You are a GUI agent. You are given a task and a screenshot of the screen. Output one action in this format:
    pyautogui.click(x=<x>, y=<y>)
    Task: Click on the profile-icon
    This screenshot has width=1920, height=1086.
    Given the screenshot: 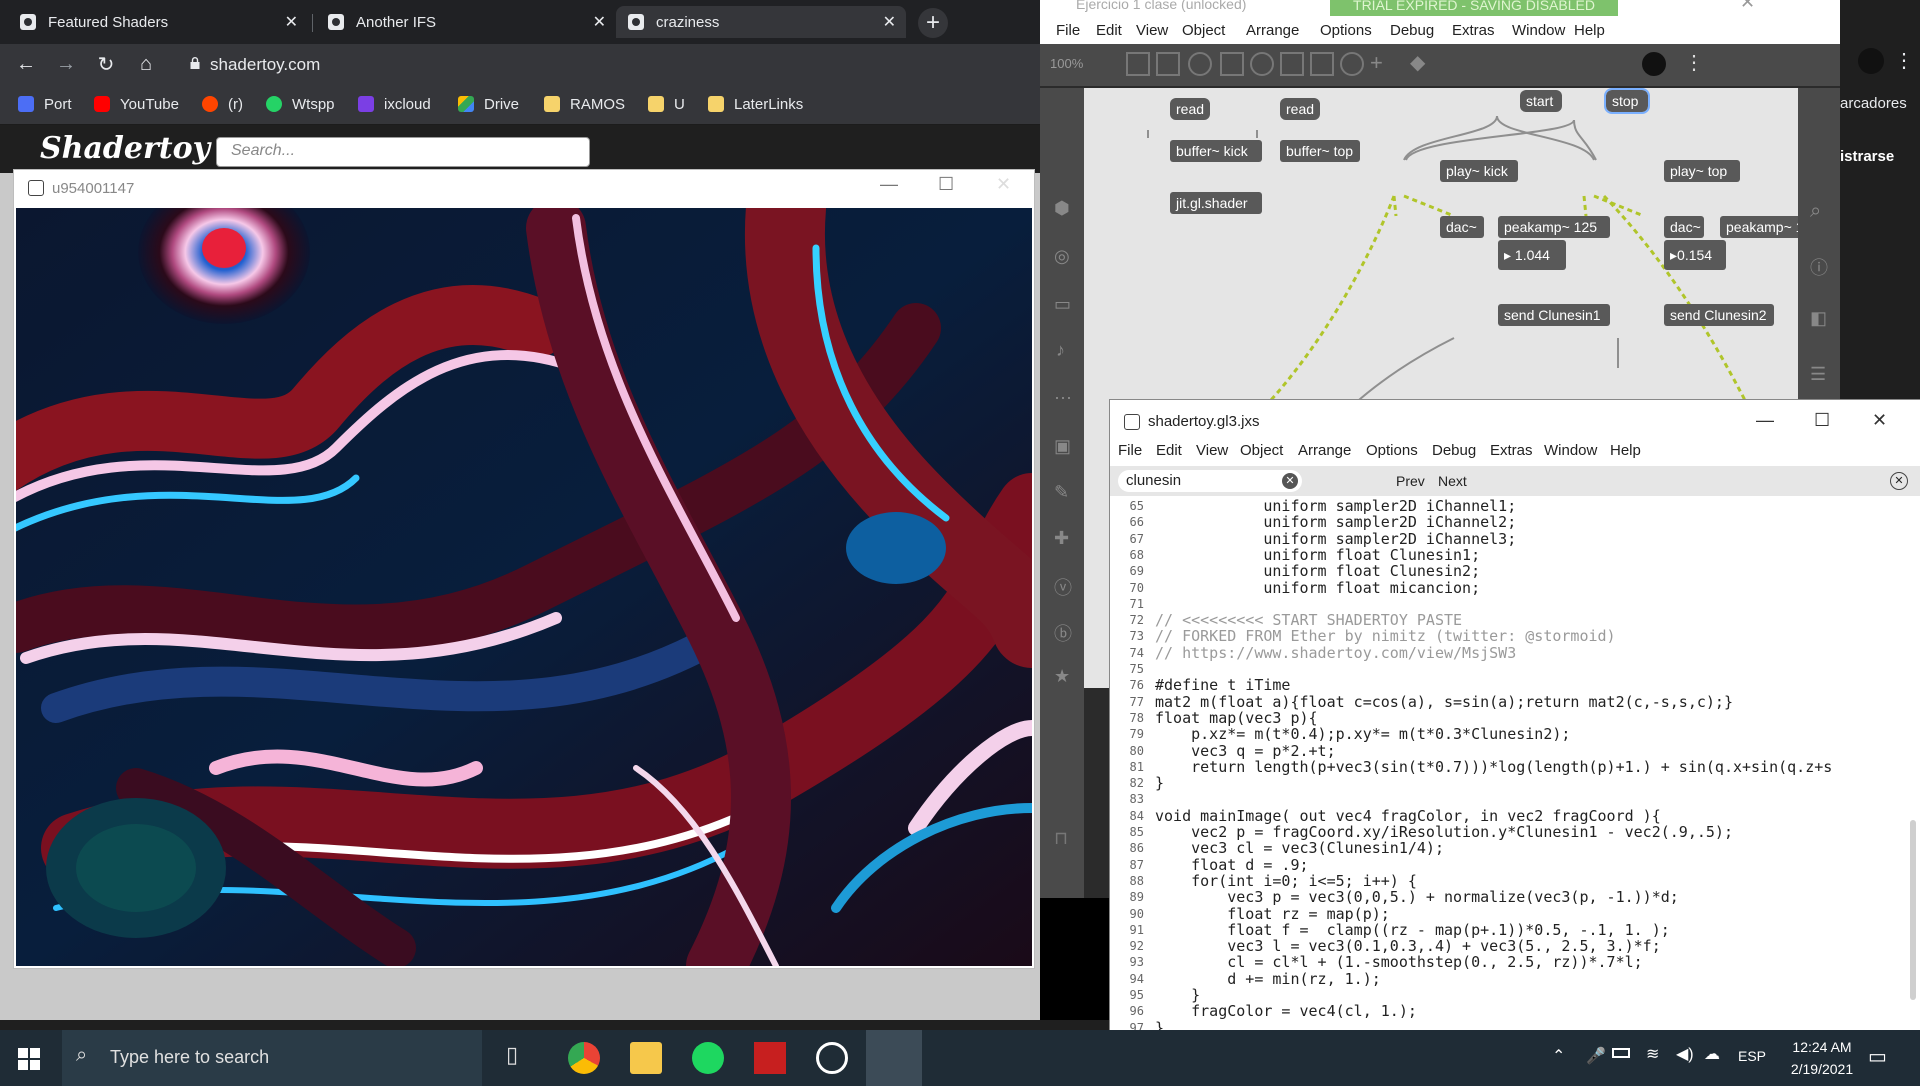 What is the action you would take?
    pyautogui.click(x=1871, y=61)
    